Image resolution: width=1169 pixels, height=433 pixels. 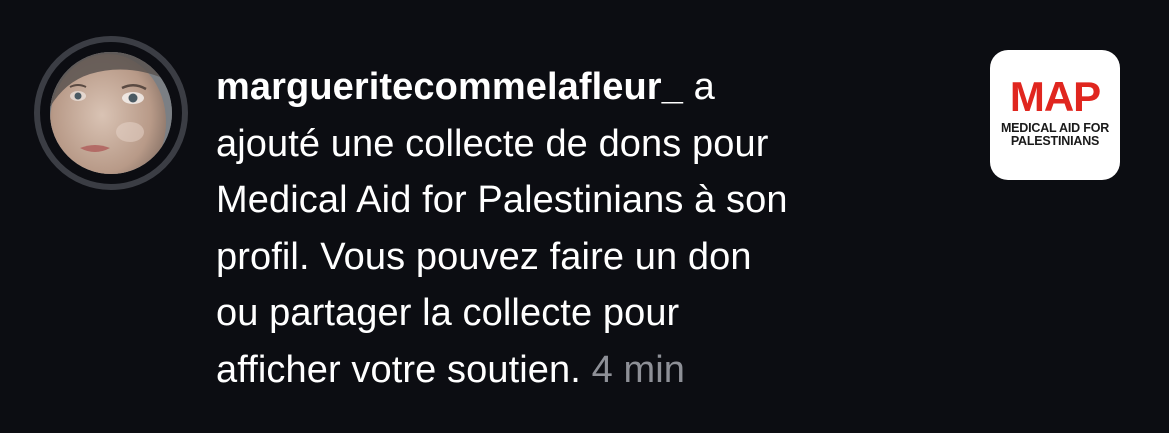 What do you see at coordinates (1055, 141) in the screenshot?
I see `map-logo-subtitle: PALESTINIANS` at bounding box center [1055, 141].